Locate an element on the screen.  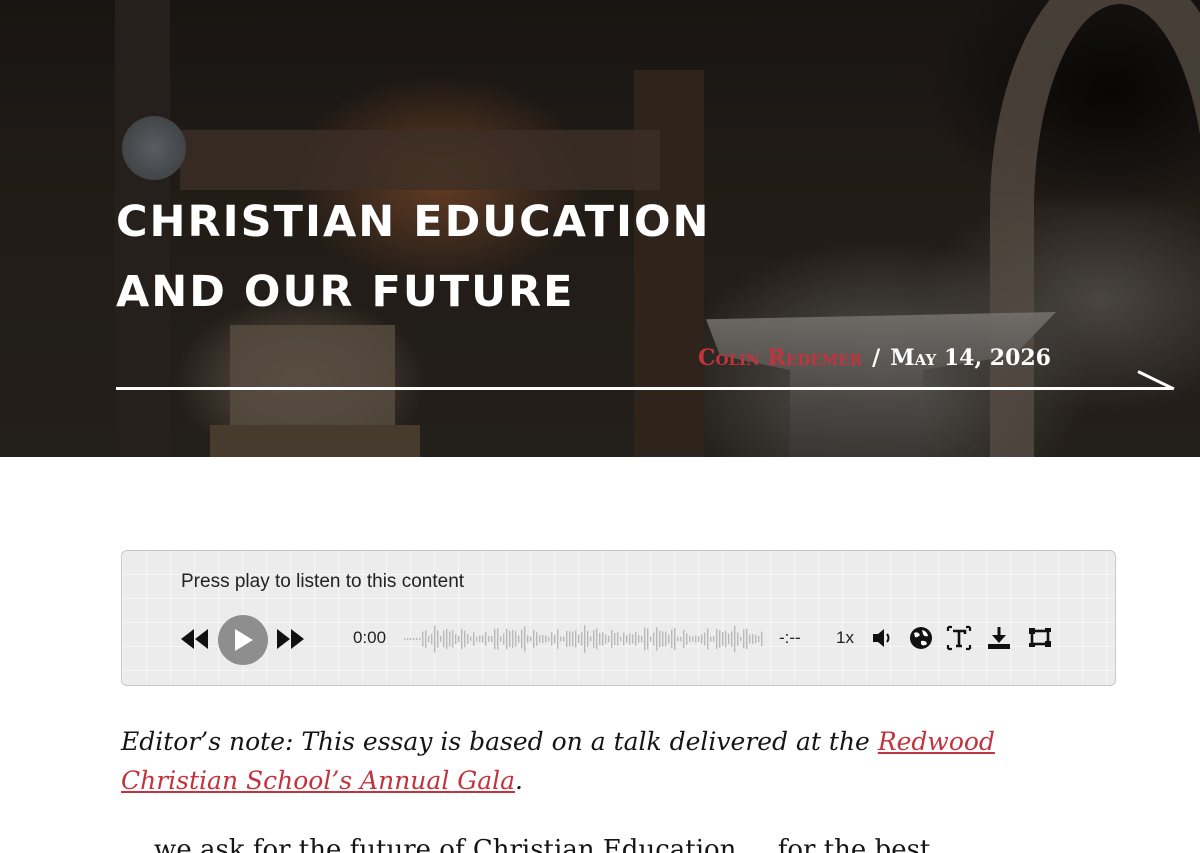
play-button is located at coordinates (243, 640).